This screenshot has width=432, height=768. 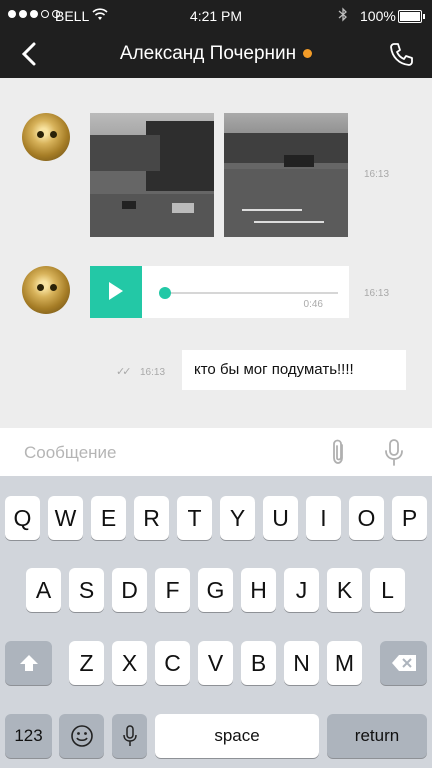 What do you see at coordinates (237, 518) in the screenshot?
I see `key-y: Y` at bounding box center [237, 518].